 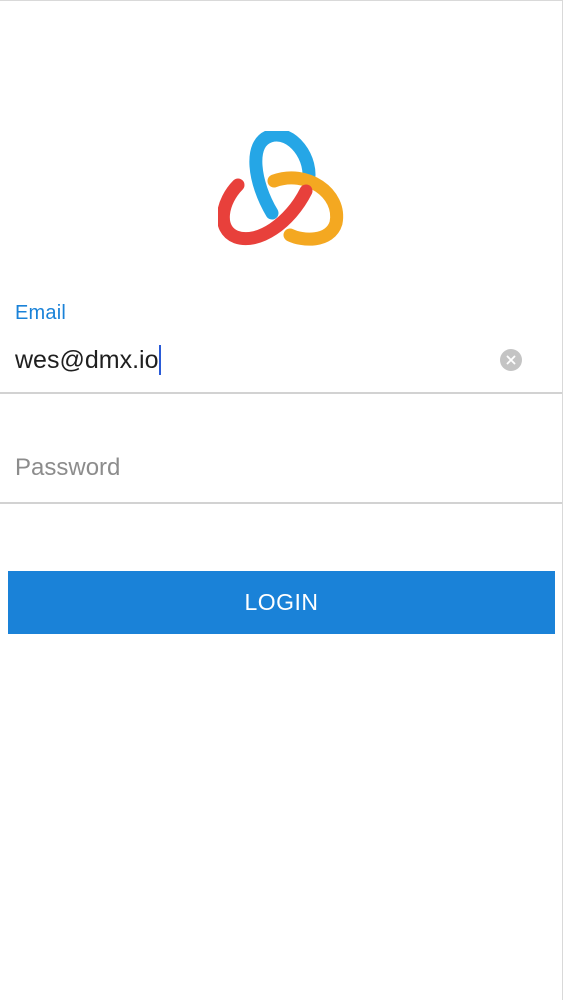 I want to click on password-divider, so click(x=281, y=503).